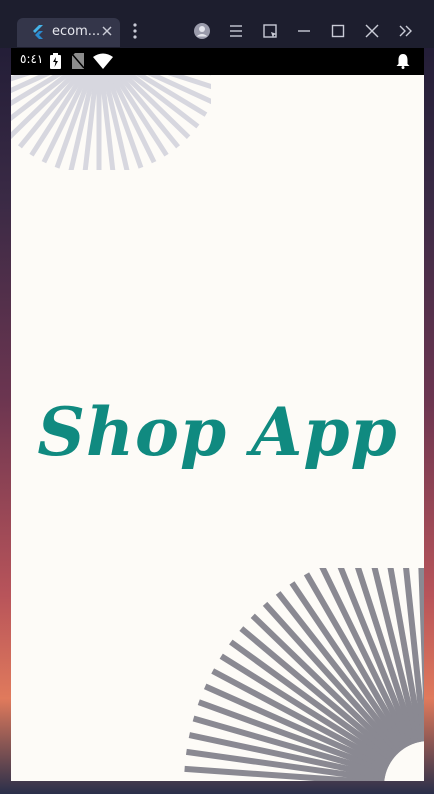 This screenshot has width=434, height=794. I want to click on battery-charging-icon, so click(55, 61).